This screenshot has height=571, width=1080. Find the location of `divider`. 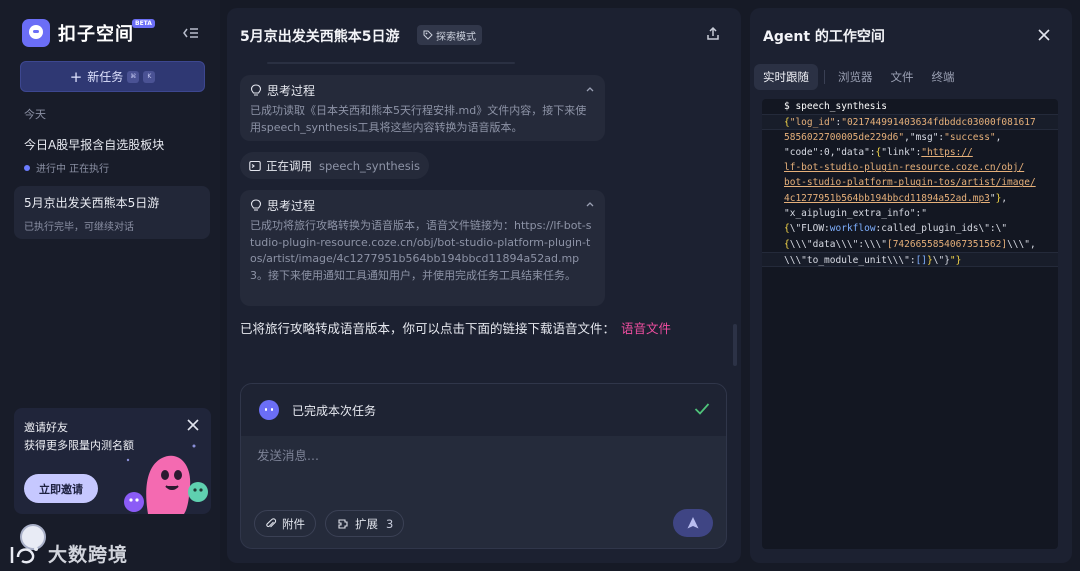

divider is located at coordinates (391, 63).